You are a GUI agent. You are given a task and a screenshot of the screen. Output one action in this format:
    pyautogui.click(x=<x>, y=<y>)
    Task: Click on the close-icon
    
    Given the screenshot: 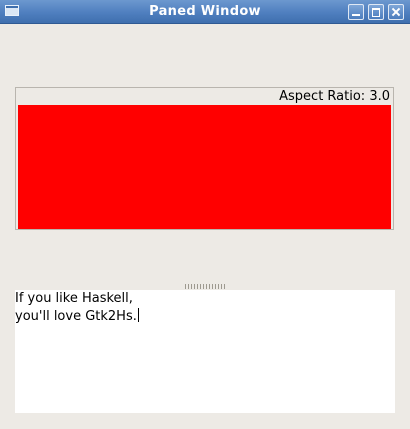 What is the action you would take?
    pyautogui.click(x=396, y=12)
    